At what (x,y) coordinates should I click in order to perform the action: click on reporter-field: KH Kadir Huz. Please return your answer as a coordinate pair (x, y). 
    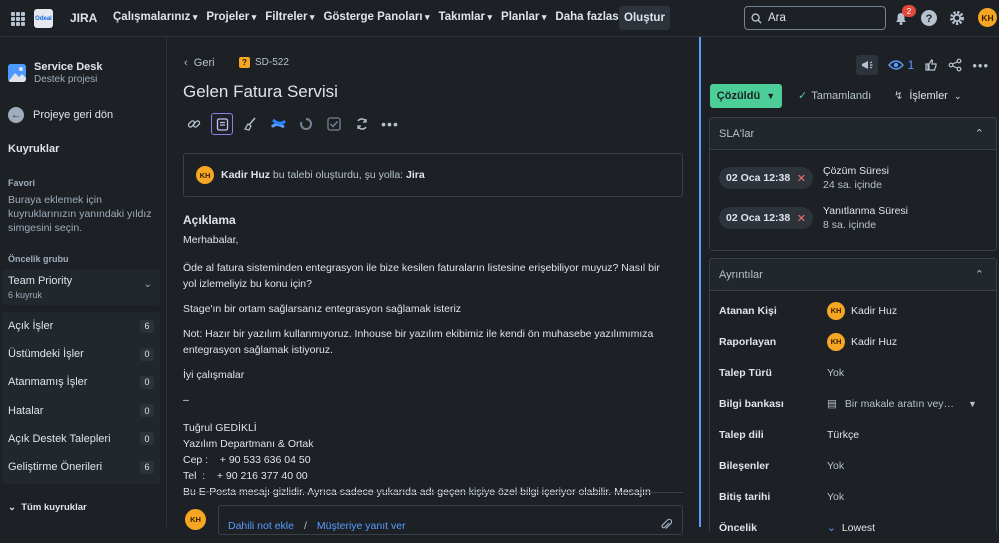
    Looking at the image, I should click on (862, 341).